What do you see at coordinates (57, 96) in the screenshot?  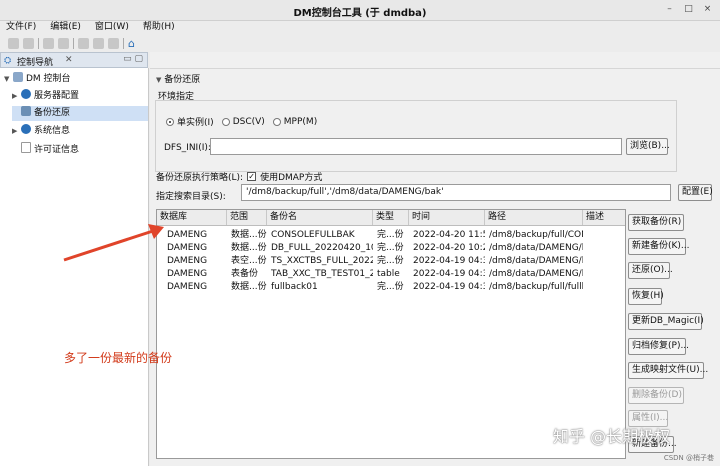 I see `tree-item-label: 服务器配置` at bounding box center [57, 96].